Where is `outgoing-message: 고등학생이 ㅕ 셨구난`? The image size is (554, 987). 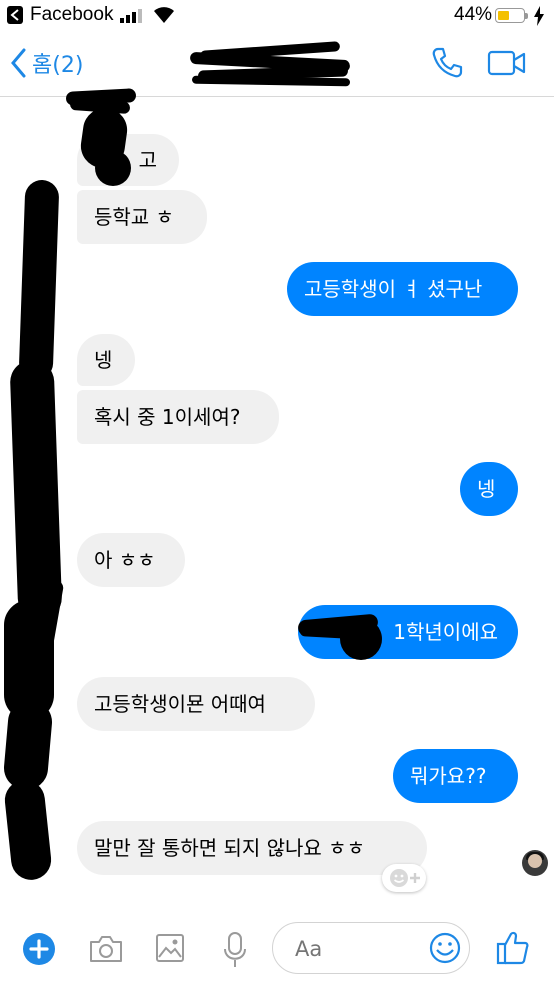
outgoing-message: 고등학생이 ㅕ 셨구난 is located at coordinates (402, 289).